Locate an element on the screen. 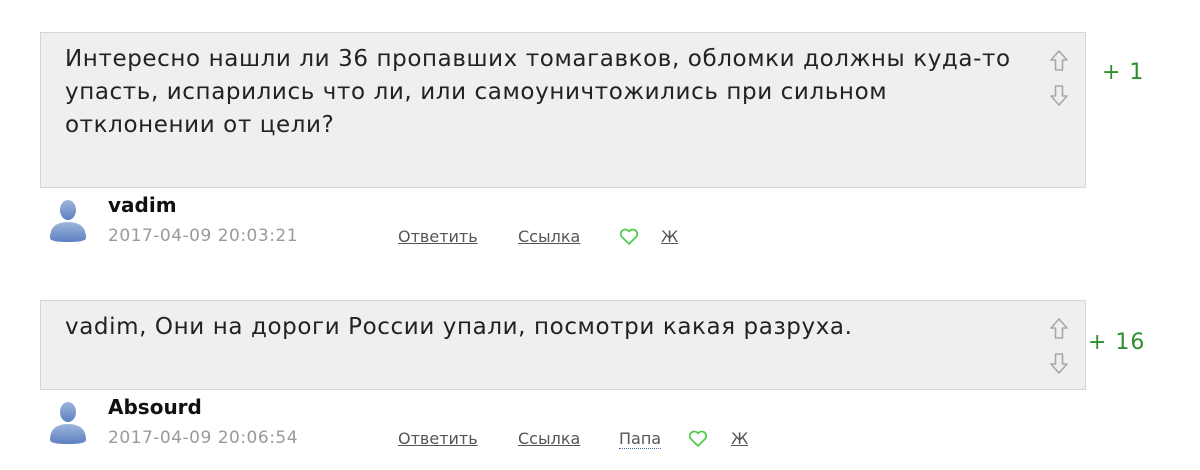 The width and height of the screenshot is (1200, 470). comment-timestamp: 2017-04-09 20:03:21 is located at coordinates (203, 236).